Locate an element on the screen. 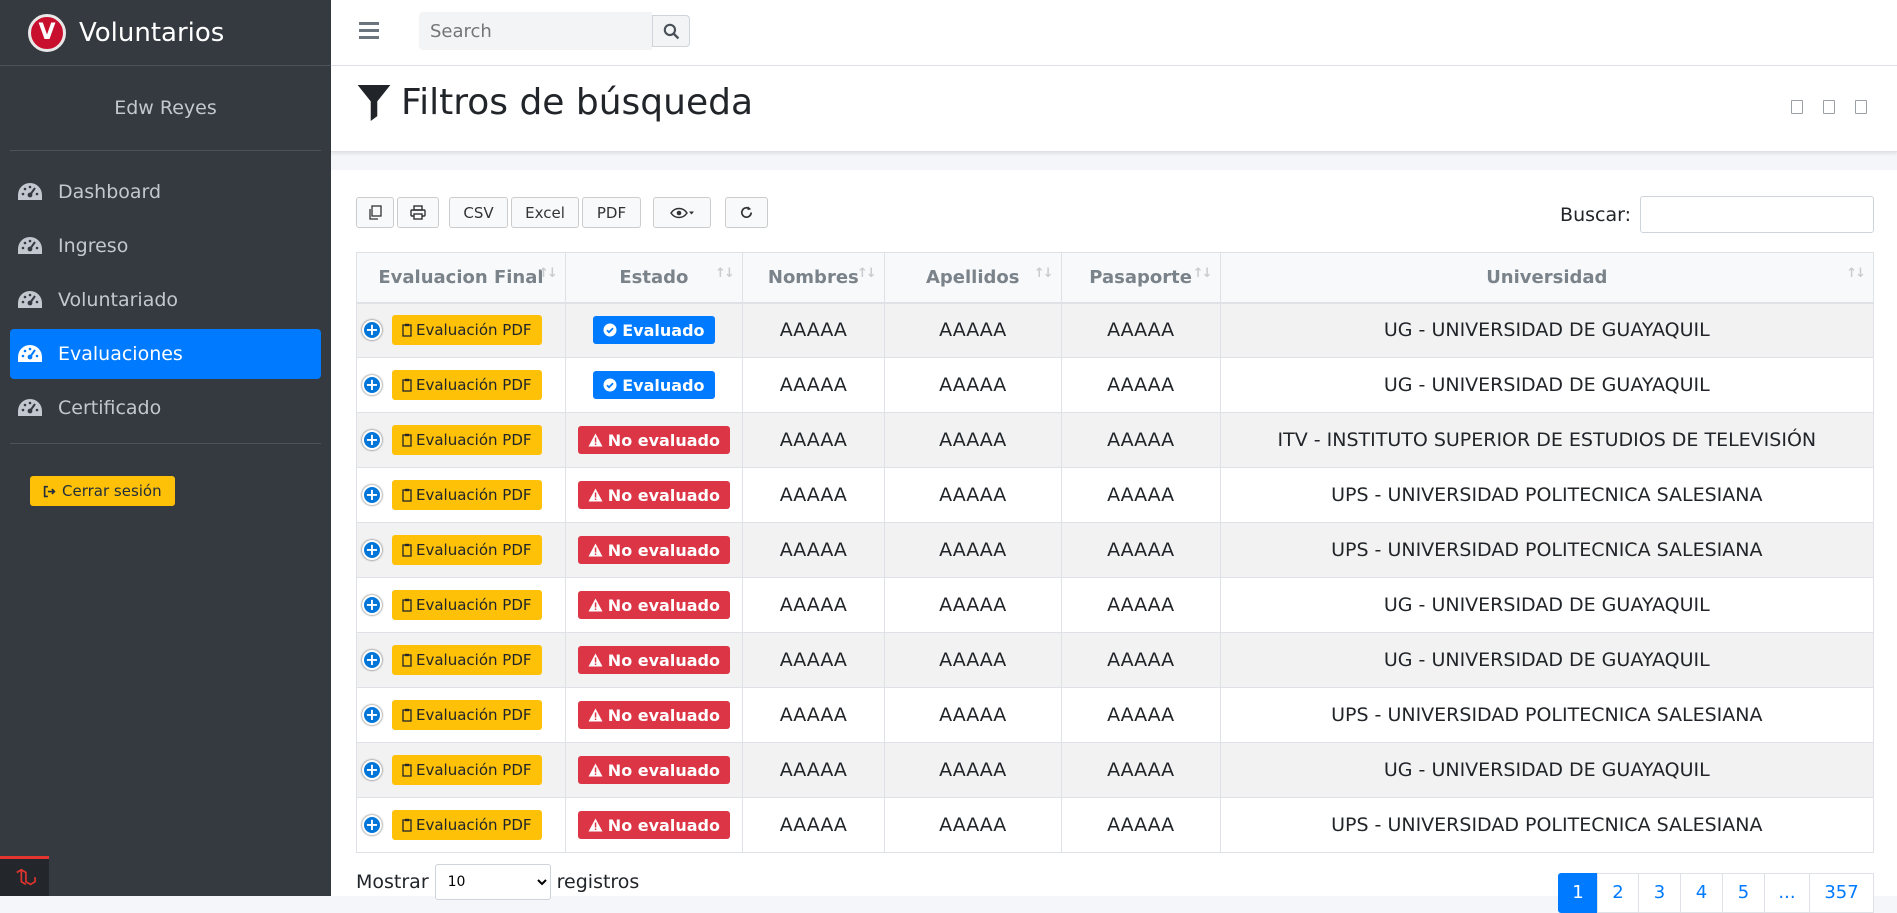 The width and height of the screenshot is (1897, 913). remove-icon is located at coordinates (1861, 107).